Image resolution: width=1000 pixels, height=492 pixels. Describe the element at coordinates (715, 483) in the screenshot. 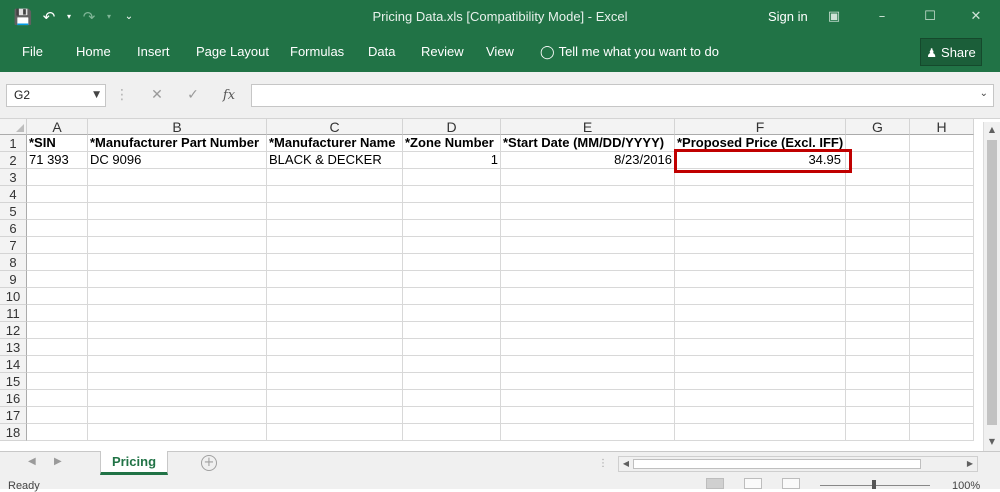

I see `normal-view-icon` at that location.